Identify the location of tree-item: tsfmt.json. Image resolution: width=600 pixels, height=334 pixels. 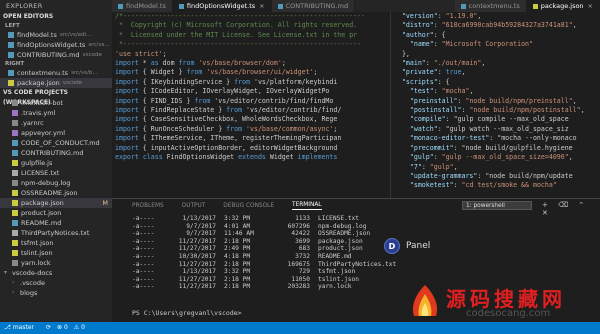
(56, 243).